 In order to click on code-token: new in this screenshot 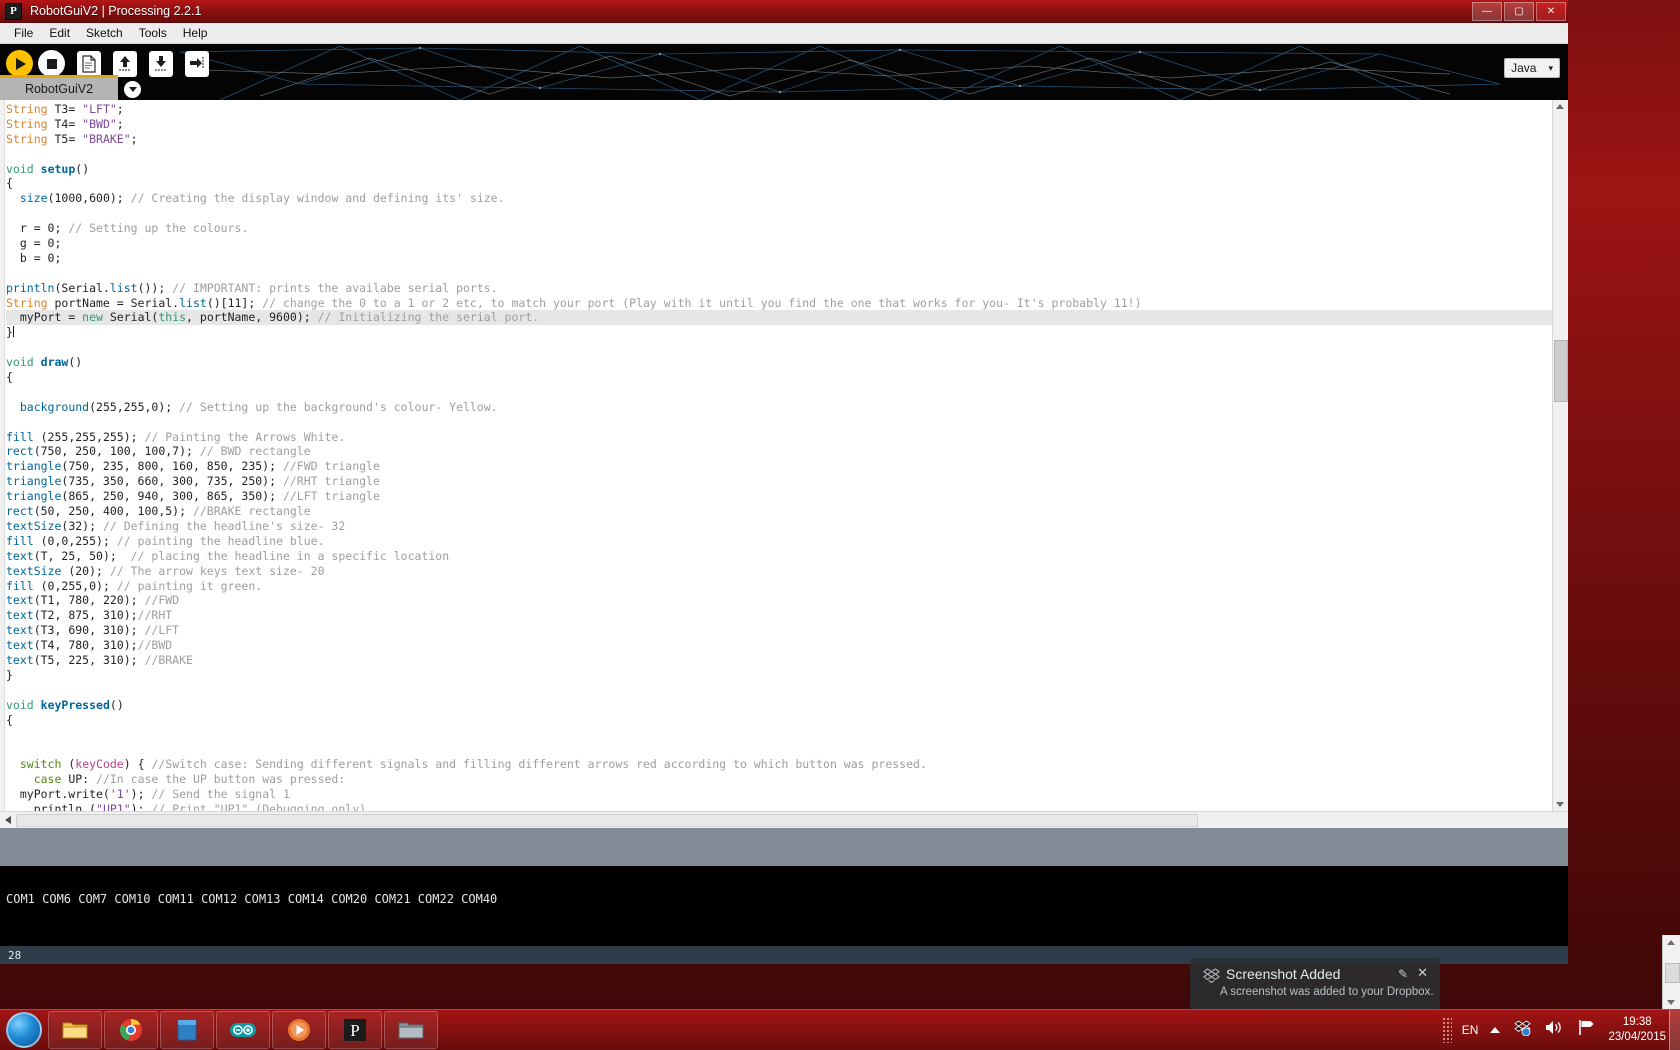, I will do `click(92, 317)`.